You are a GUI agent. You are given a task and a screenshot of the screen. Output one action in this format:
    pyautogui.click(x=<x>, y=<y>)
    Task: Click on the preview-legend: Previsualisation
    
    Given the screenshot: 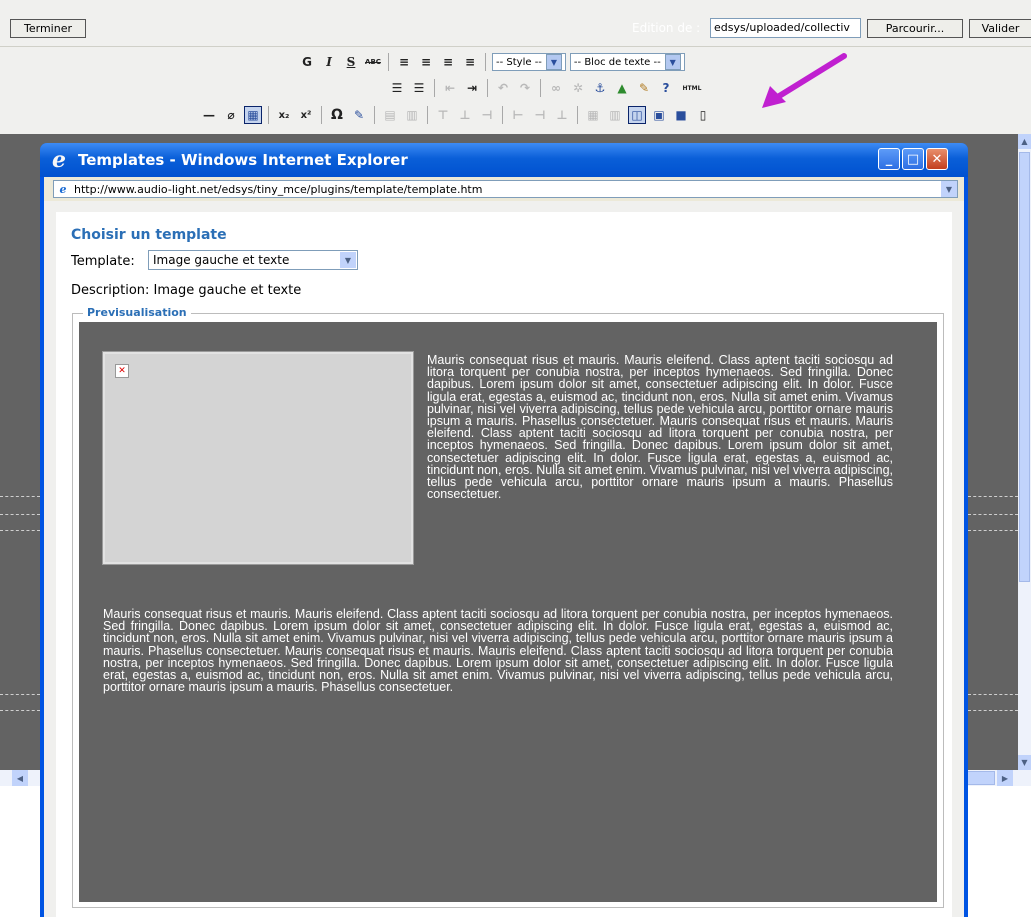 What is the action you would take?
    pyautogui.click(x=137, y=312)
    